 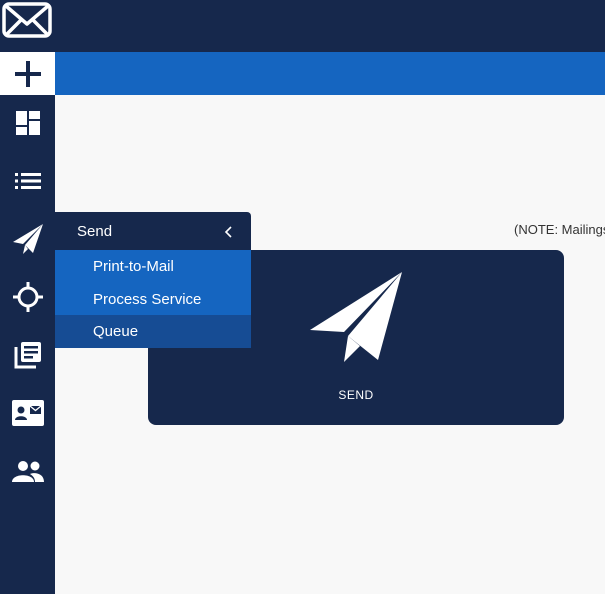 I want to click on crosshair-icon, so click(x=27, y=297).